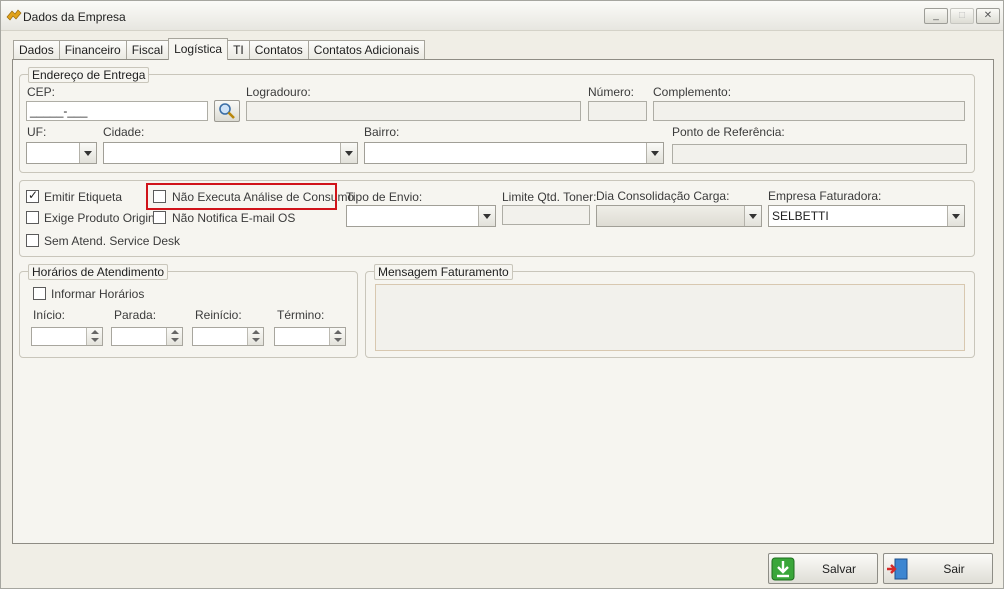  Describe the element at coordinates (443, 272) in the screenshot. I see `mensagem-group-title: Mensagem Faturamento` at that location.